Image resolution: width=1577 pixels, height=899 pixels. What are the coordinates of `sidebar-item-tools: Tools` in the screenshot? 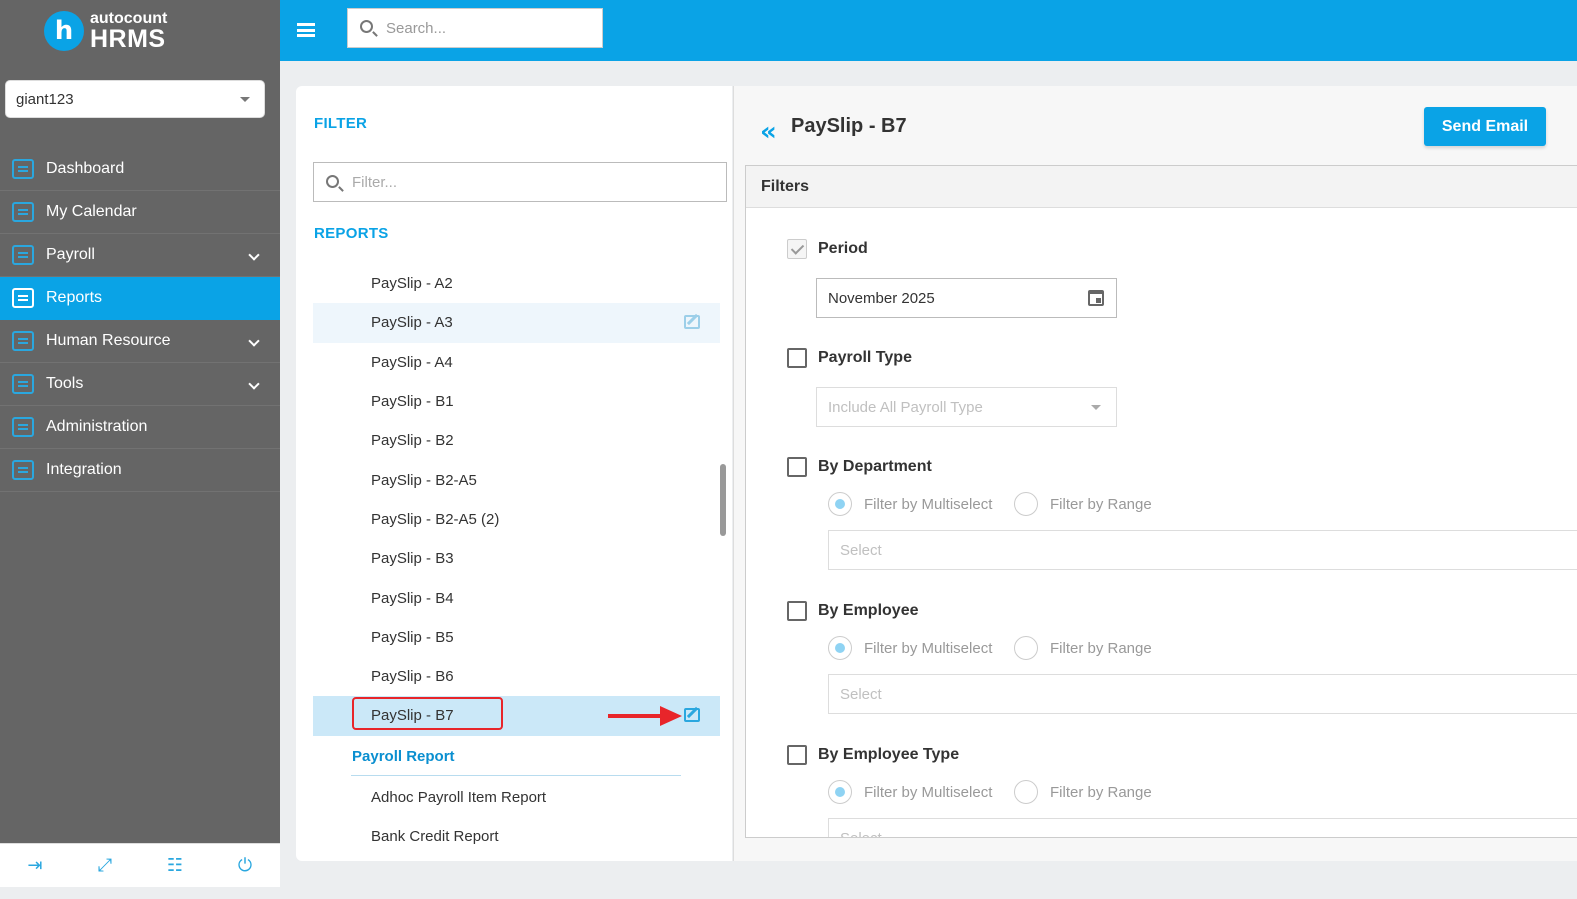 It's located at (140, 384).